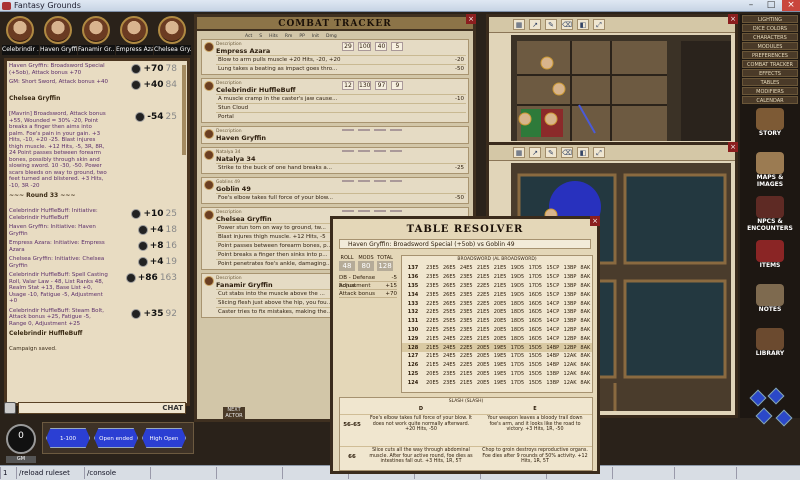 The image size is (800, 480). What do you see at coordinates (770, 64) in the screenshot?
I see `sidebar-button: COMBAT TRACKER` at bounding box center [770, 64].